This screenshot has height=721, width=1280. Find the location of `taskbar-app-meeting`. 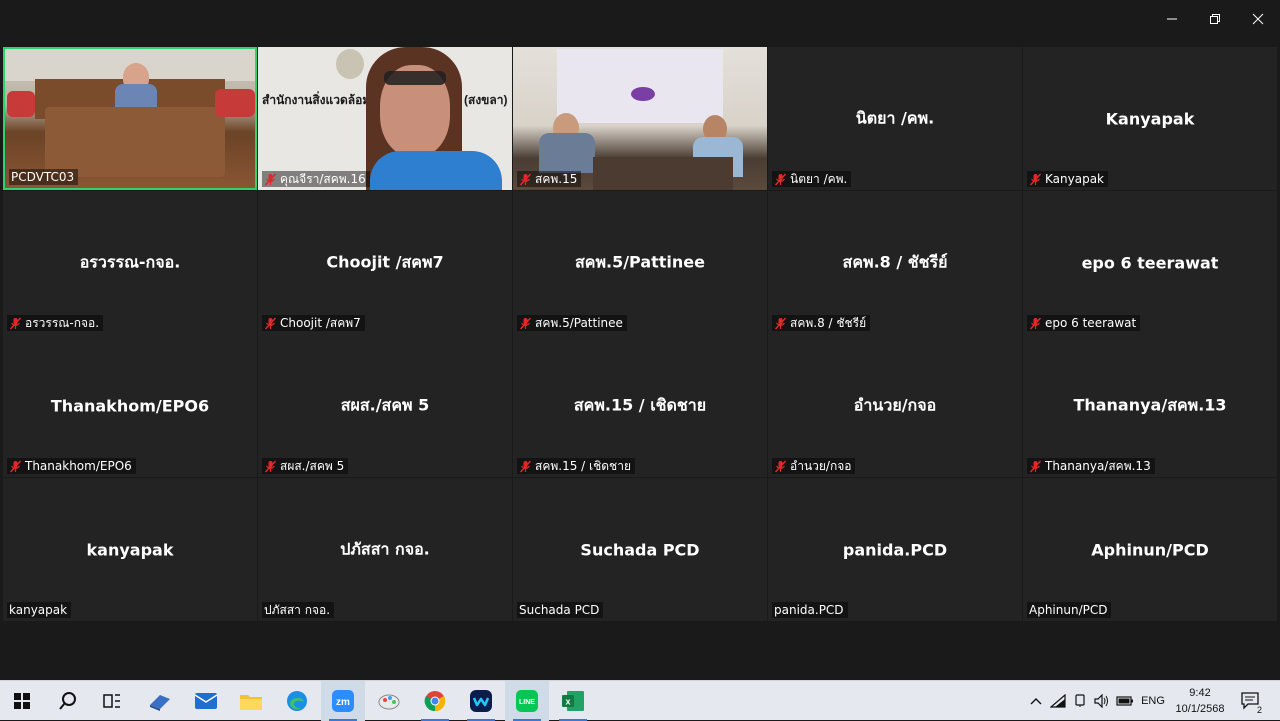

taskbar-app-meeting is located at coordinates (160, 701).